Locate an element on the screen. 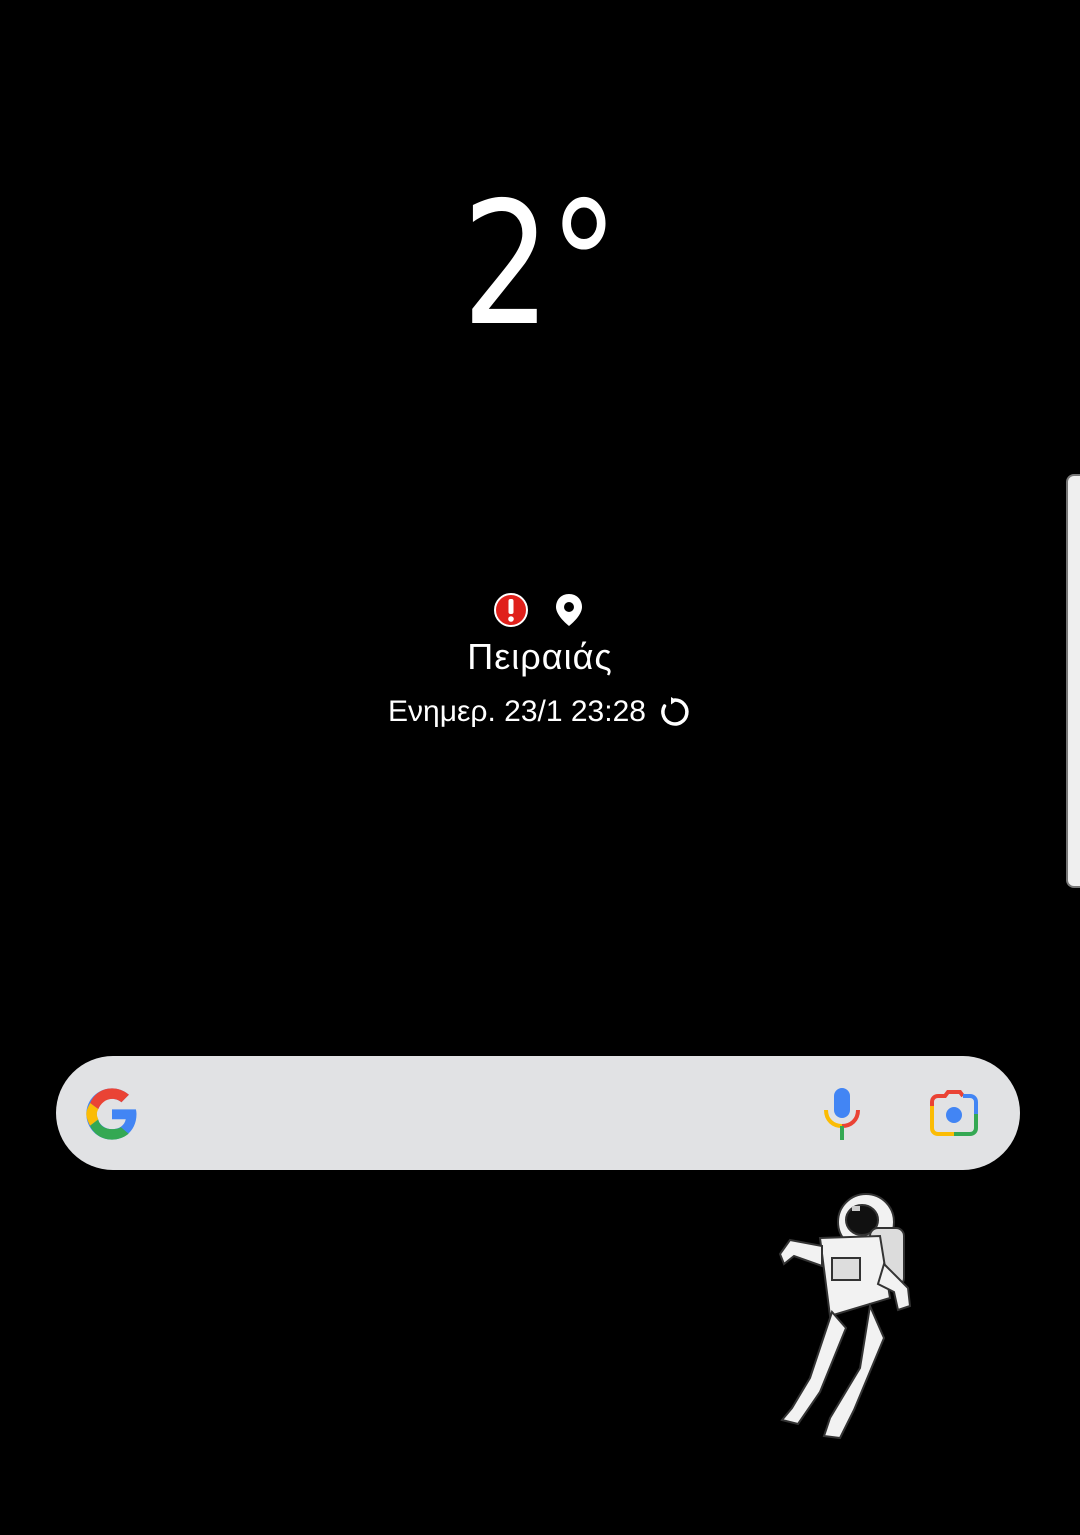 This screenshot has width=1080, height=1535. google-g-icon is located at coordinates (111, 1114).